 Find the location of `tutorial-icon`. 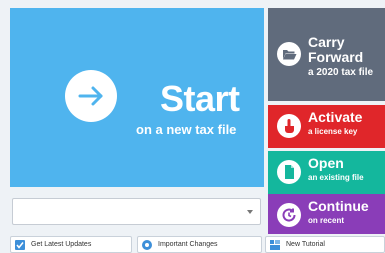

tutorial-icon is located at coordinates (275, 244).